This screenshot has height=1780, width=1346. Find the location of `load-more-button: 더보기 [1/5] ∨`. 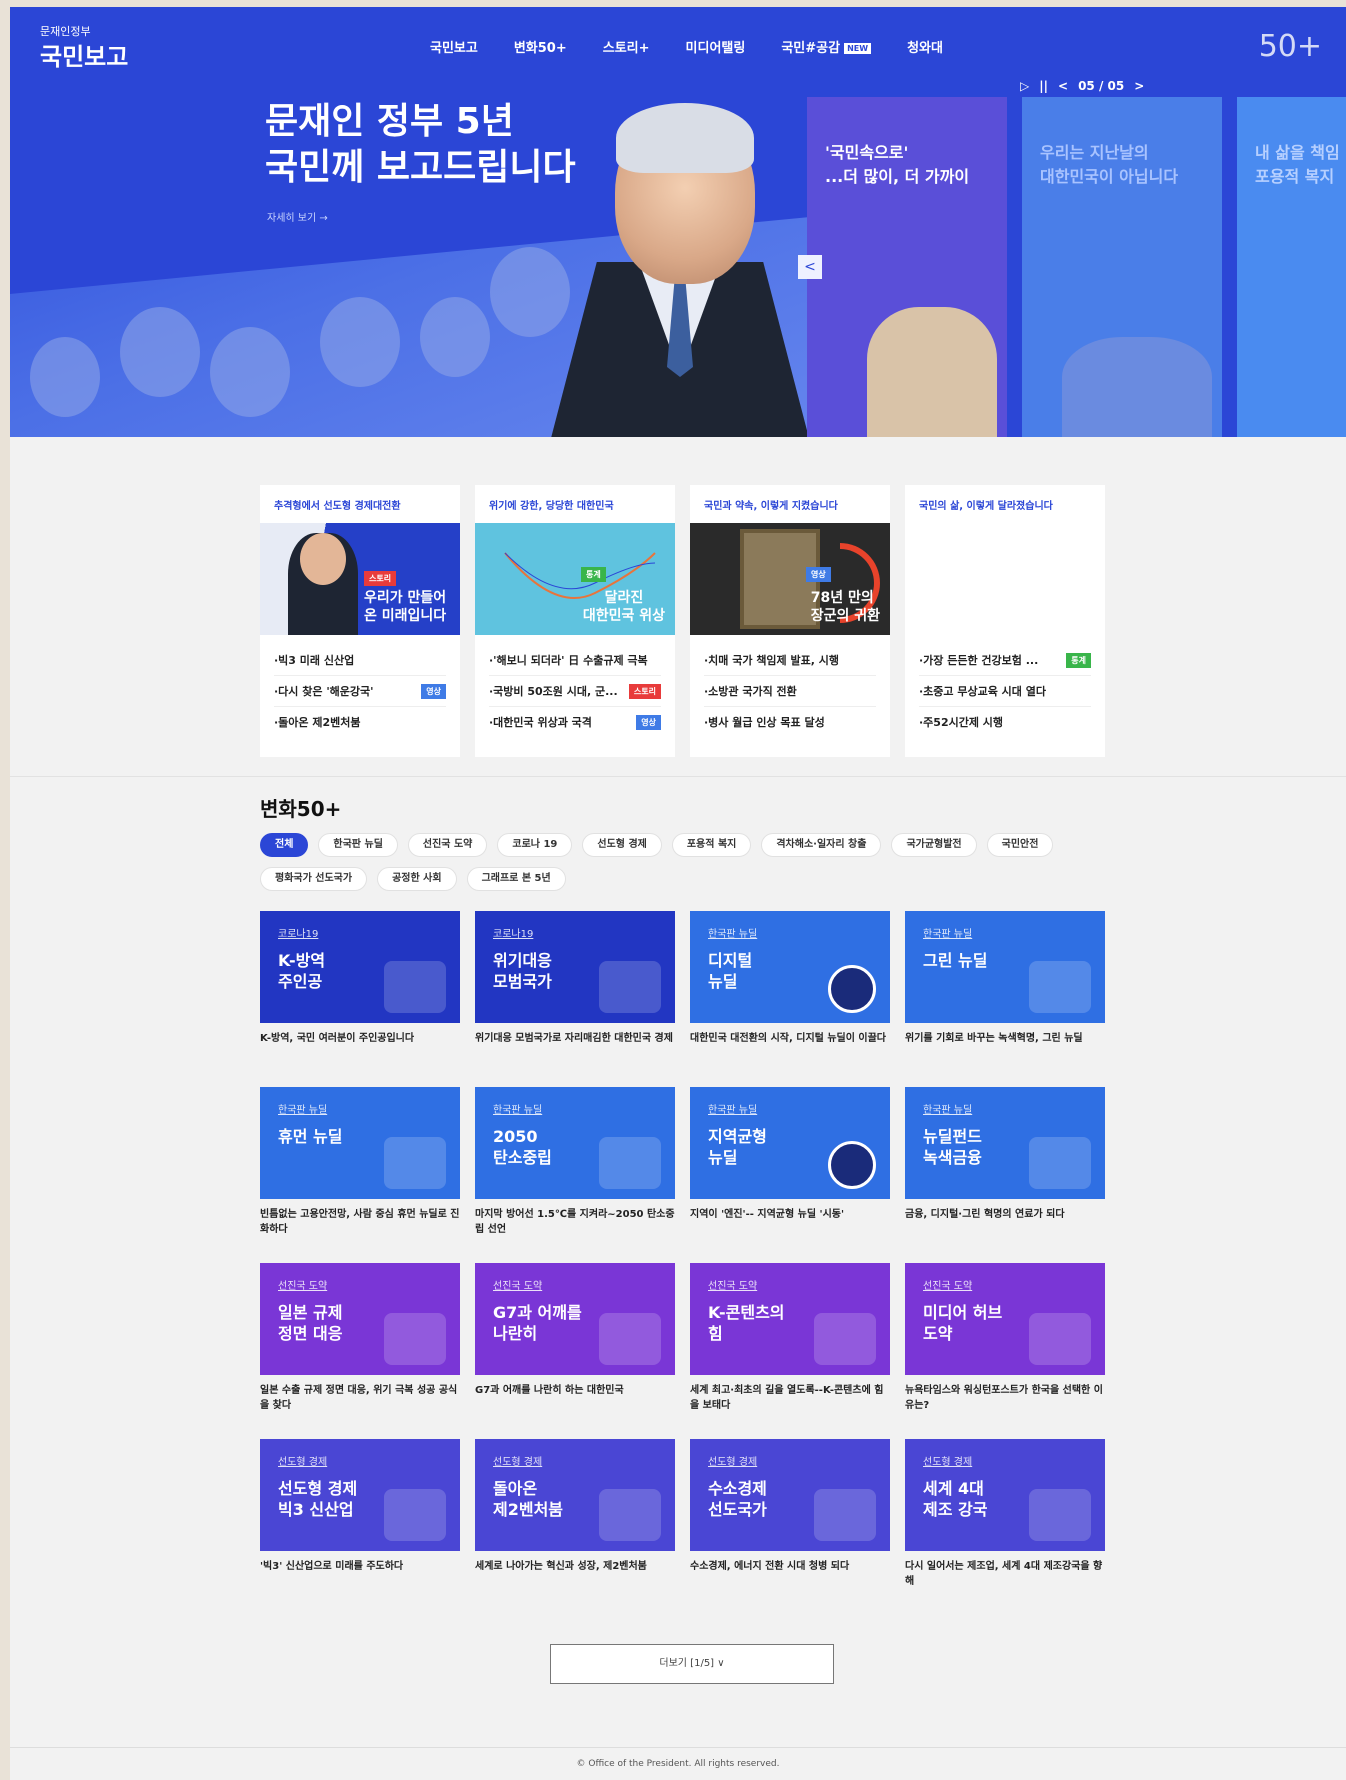

load-more-button: 더보기 [1/5] ∨ is located at coordinates (692, 1664).